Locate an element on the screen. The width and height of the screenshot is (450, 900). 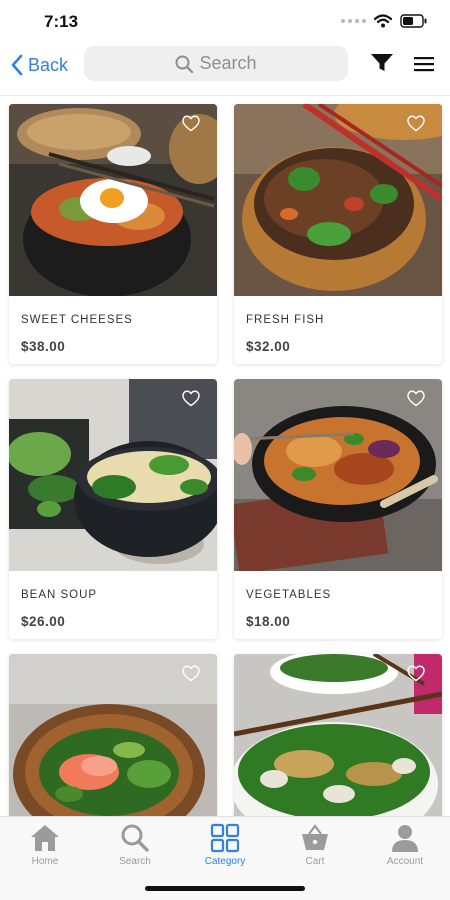
nav-bar: Back Search is located at coordinates (225, 70).